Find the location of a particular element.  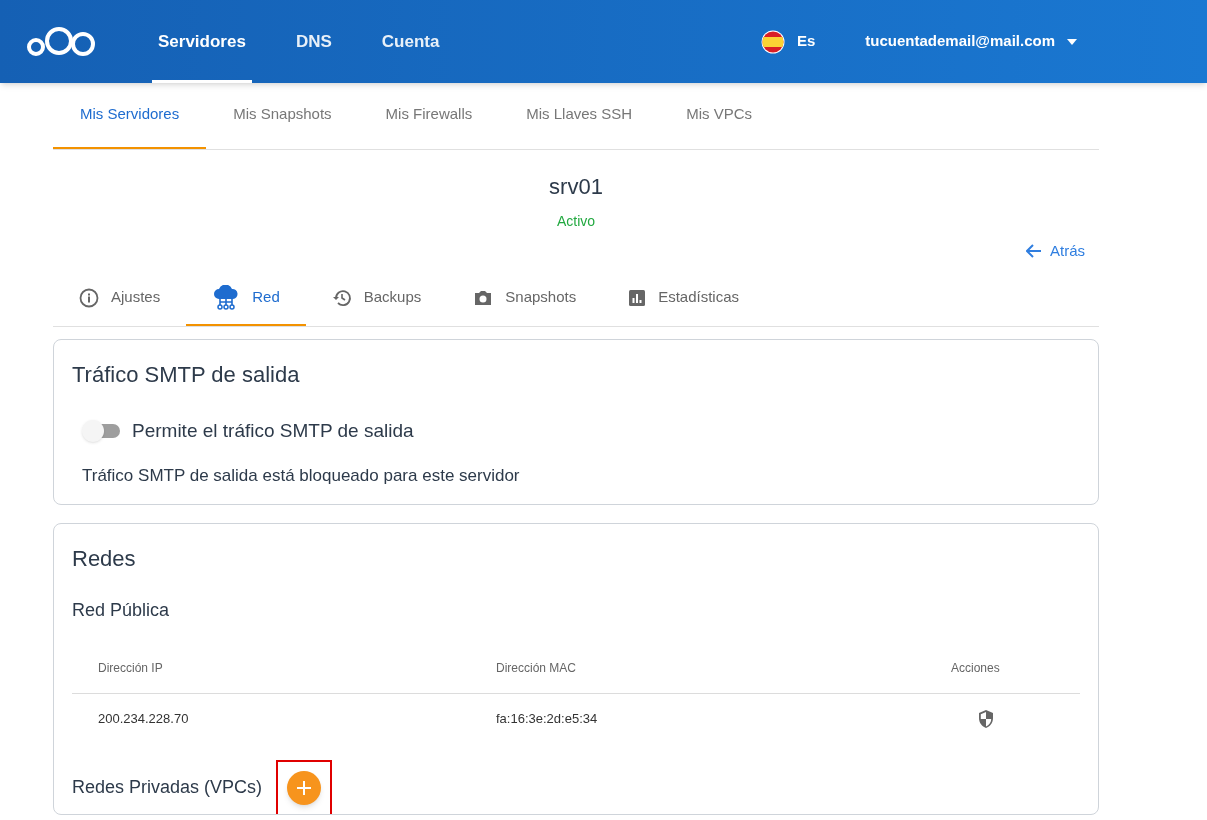

bar-chart-icon is located at coordinates (637, 297).